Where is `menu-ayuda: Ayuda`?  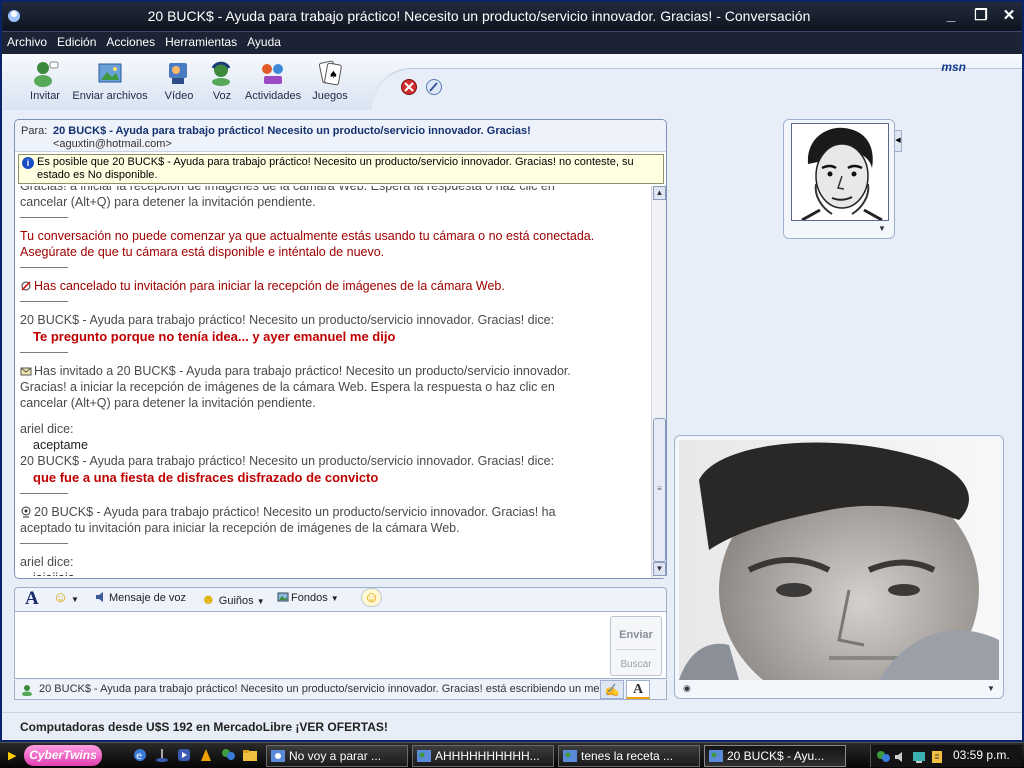 menu-ayuda: Ayuda is located at coordinates (264, 40).